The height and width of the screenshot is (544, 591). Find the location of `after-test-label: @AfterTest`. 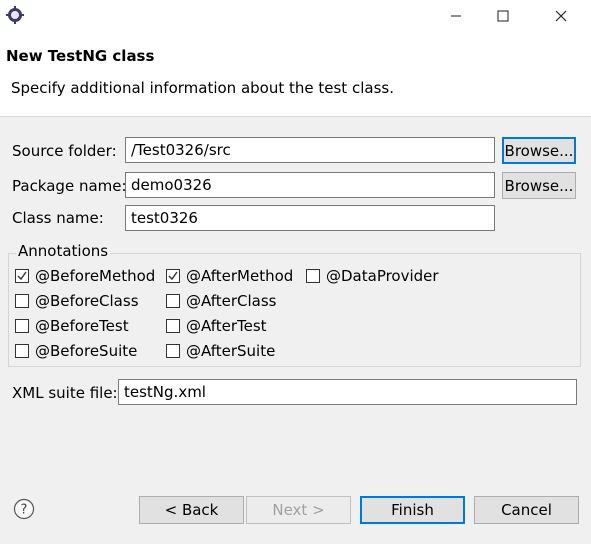

after-test-label: @AfterTest is located at coordinates (226, 326).